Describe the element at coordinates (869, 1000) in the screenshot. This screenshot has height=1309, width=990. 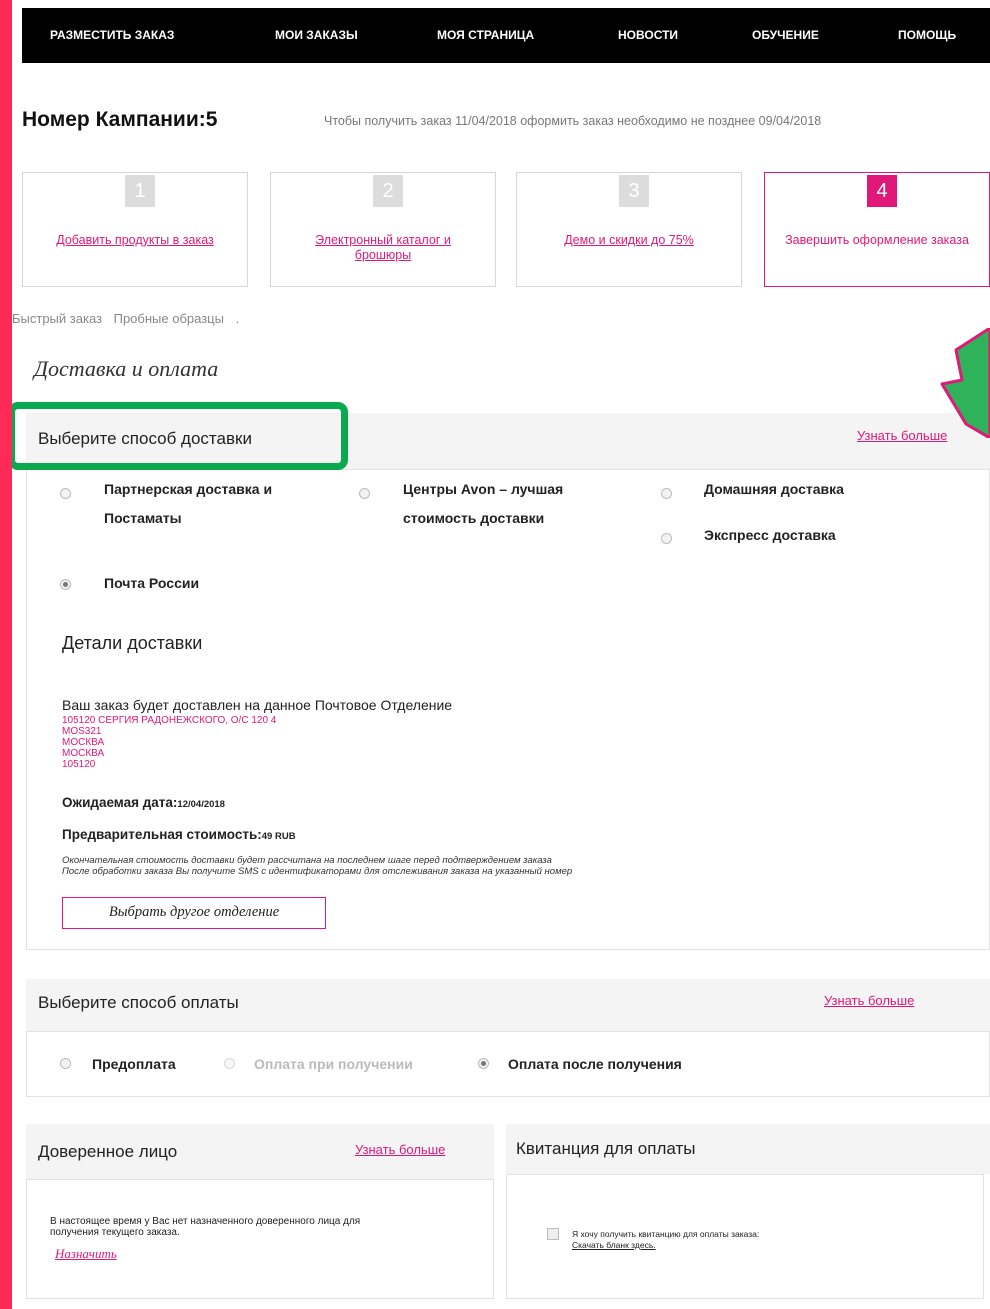
I see `payment-more-link: Узнать больше` at that location.